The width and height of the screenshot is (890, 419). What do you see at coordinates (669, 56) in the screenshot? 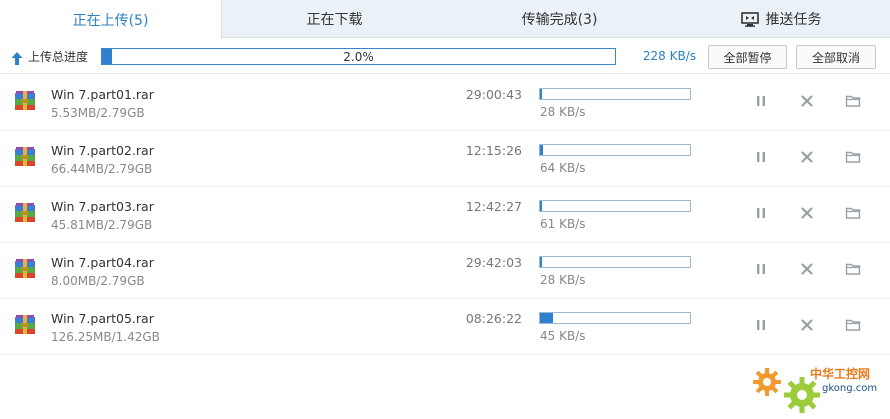
I see `total-speed: 228 KB/s` at bounding box center [669, 56].